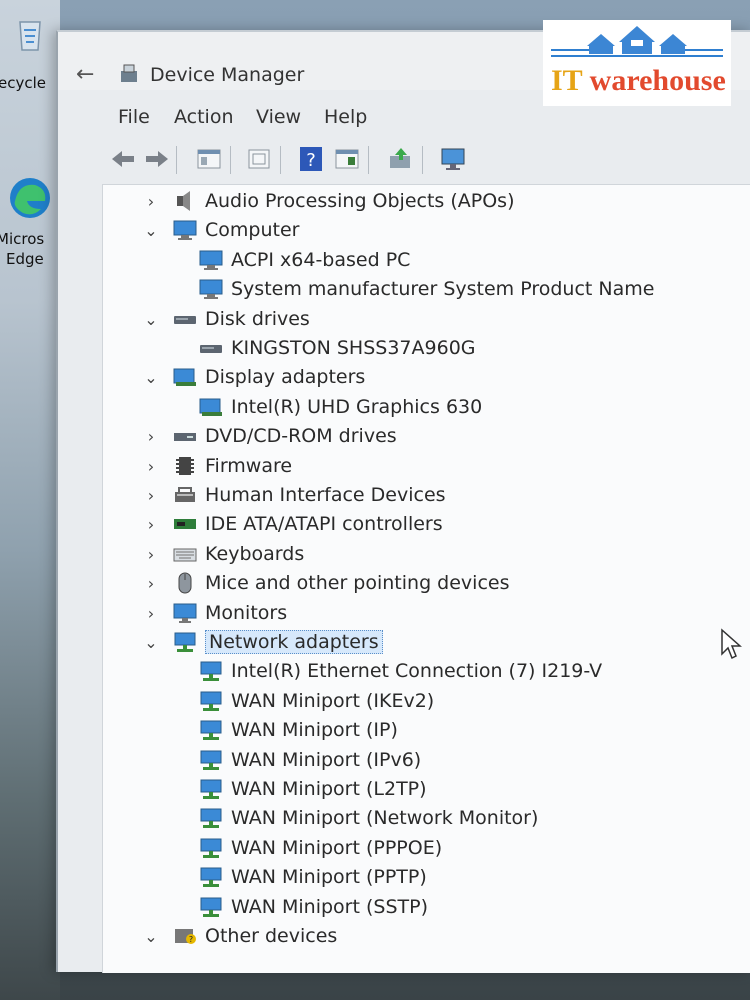  I want to click on update-driver-icon, so click(400, 158).